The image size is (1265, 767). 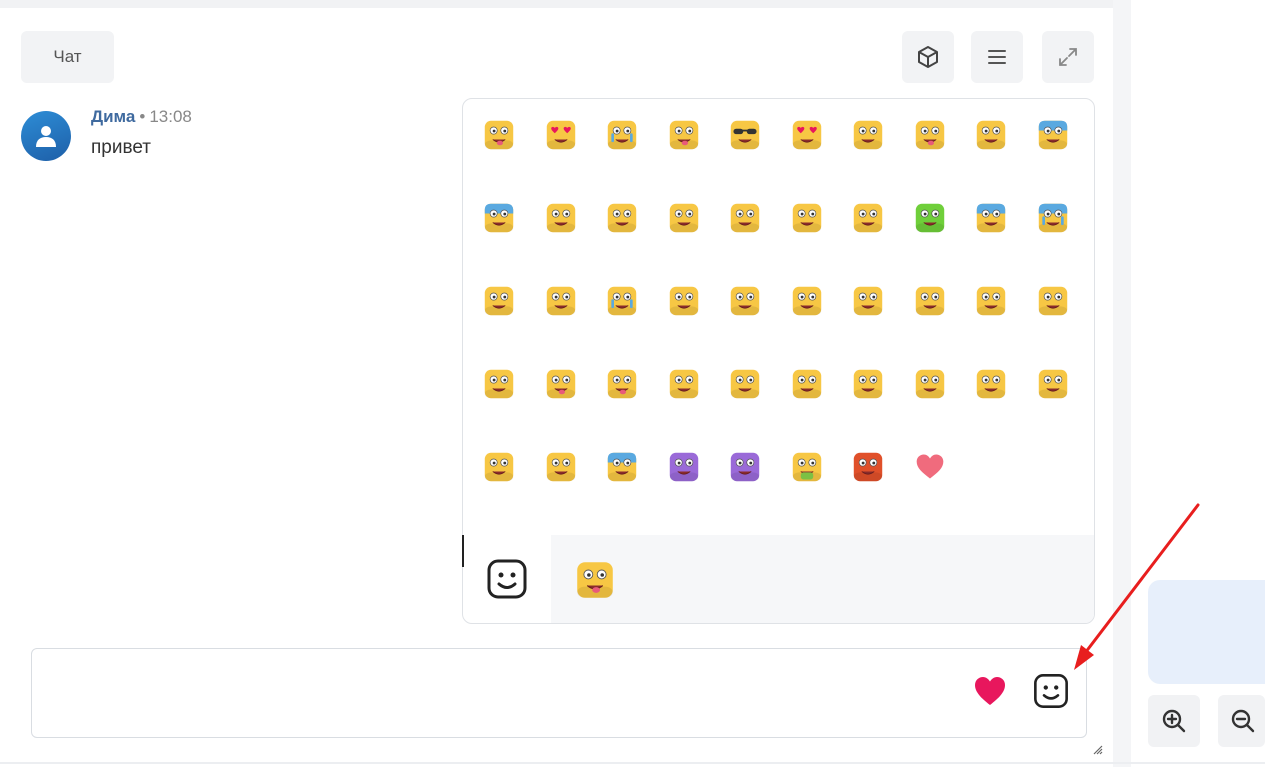 I want to click on heart-button, so click(x=990, y=691).